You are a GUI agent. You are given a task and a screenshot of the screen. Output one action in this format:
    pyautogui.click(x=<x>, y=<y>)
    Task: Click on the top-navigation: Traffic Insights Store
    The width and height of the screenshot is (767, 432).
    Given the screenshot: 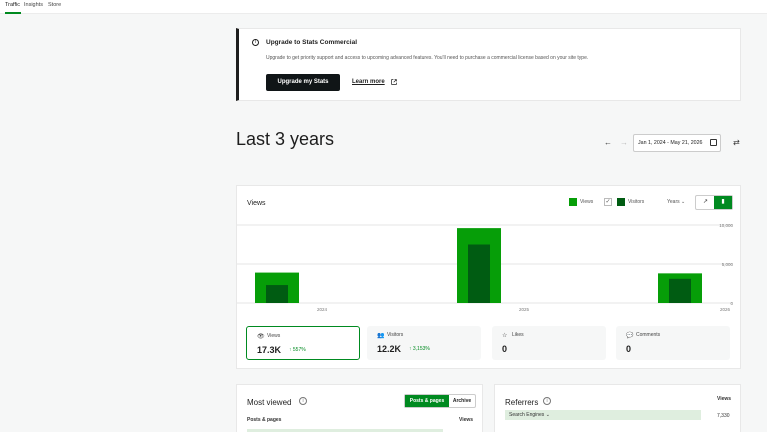 What is the action you would take?
    pyautogui.click(x=383, y=7)
    